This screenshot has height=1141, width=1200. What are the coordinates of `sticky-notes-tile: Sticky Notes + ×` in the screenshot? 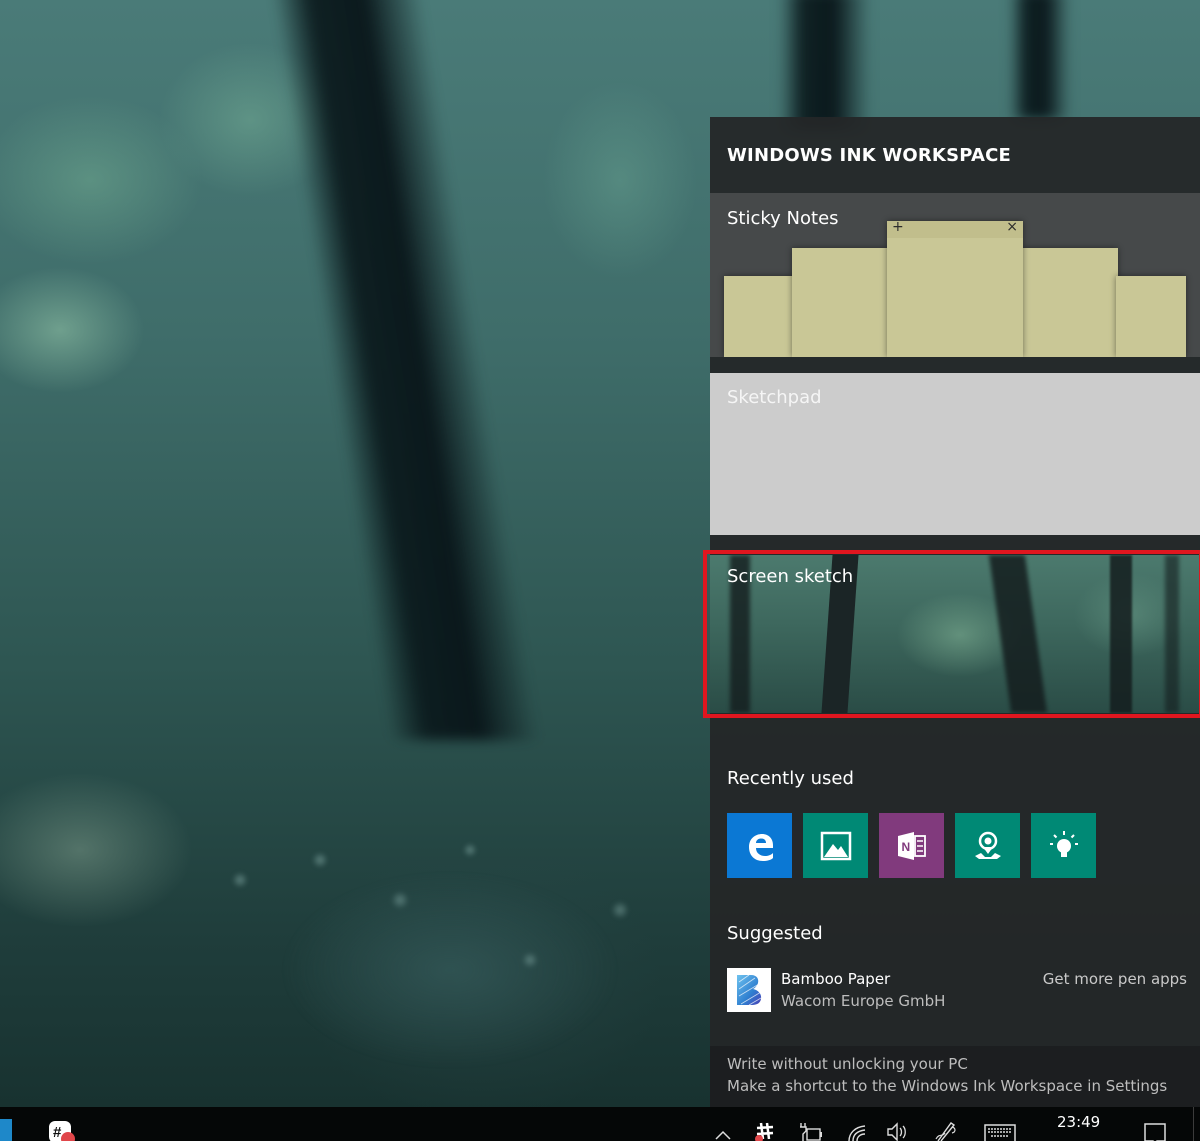 It's located at (955, 275).